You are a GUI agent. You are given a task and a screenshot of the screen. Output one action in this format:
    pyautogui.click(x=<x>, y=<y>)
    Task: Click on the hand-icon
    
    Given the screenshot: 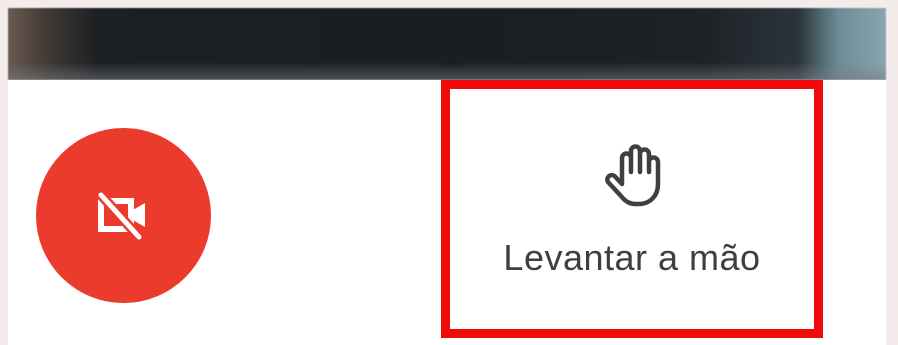 What is the action you would take?
    pyautogui.click(x=634, y=175)
    